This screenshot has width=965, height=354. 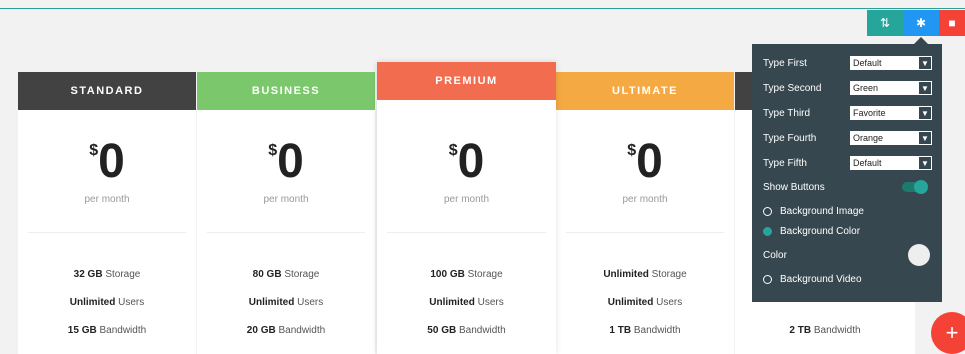 What do you see at coordinates (891, 113) in the screenshot?
I see `type-third-select: Favorite ▼` at bounding box center [891, 113].